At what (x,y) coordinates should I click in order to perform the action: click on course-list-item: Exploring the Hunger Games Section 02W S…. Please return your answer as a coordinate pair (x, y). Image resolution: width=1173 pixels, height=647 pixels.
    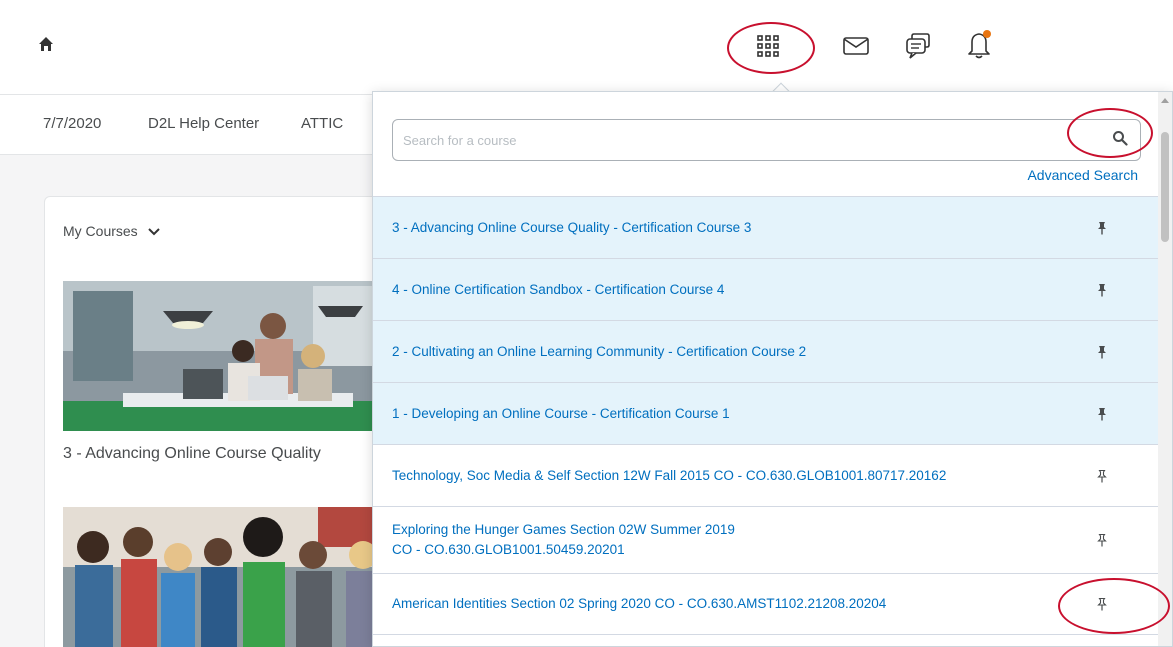
    Looking at the image, I should click on (766, 539).